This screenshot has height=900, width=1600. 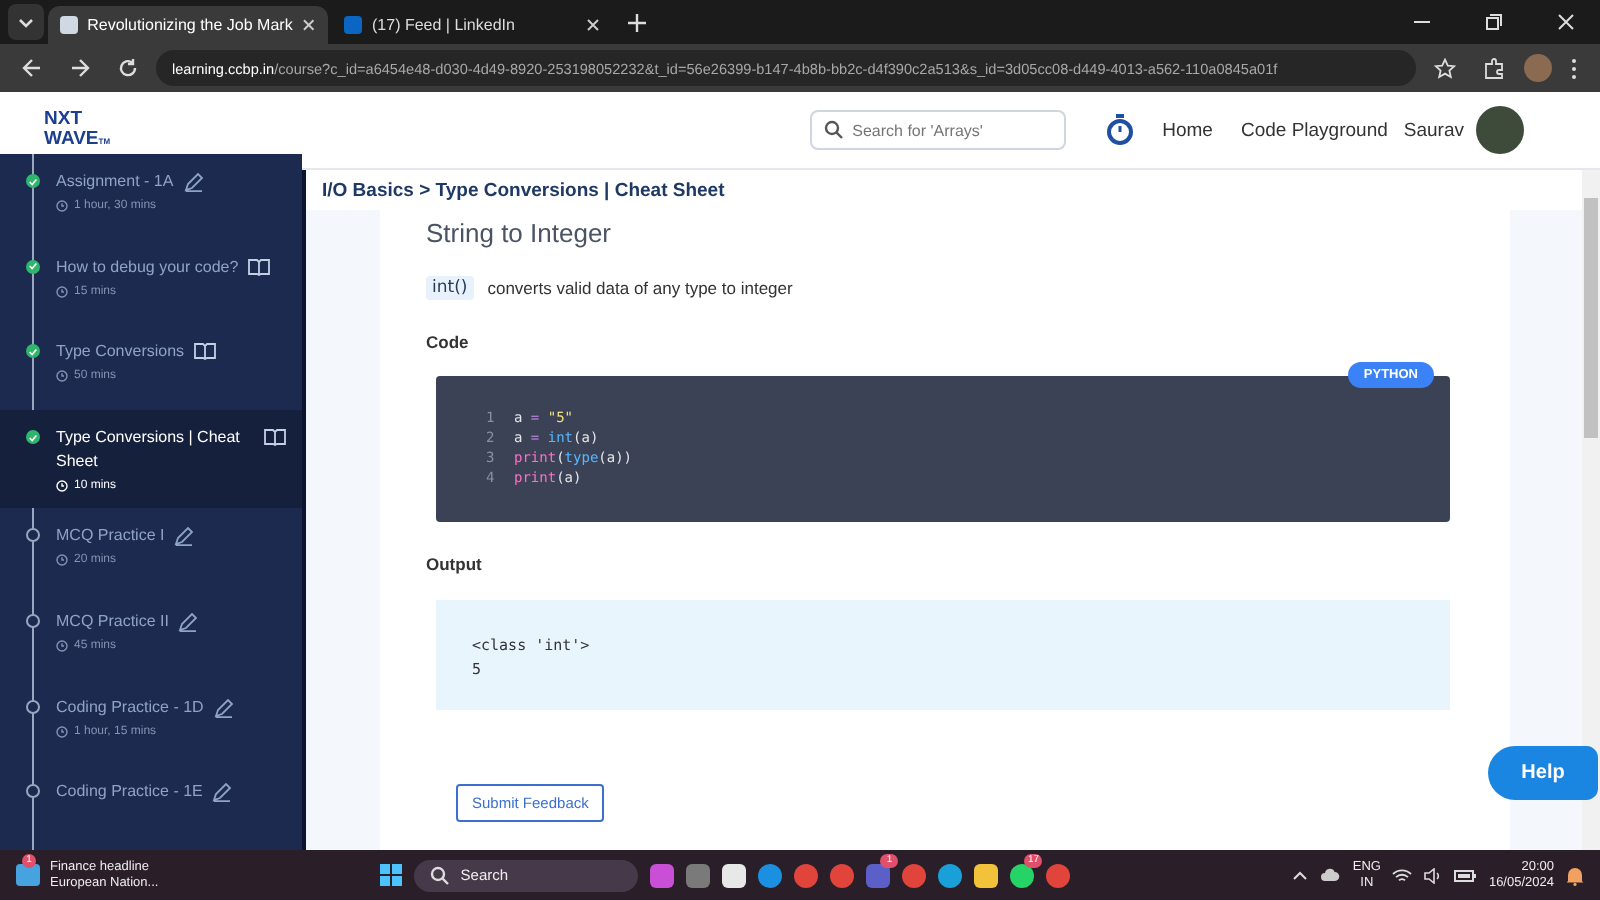 I want to click on nav-link: Code Playground, so click(x=1314, y=130).